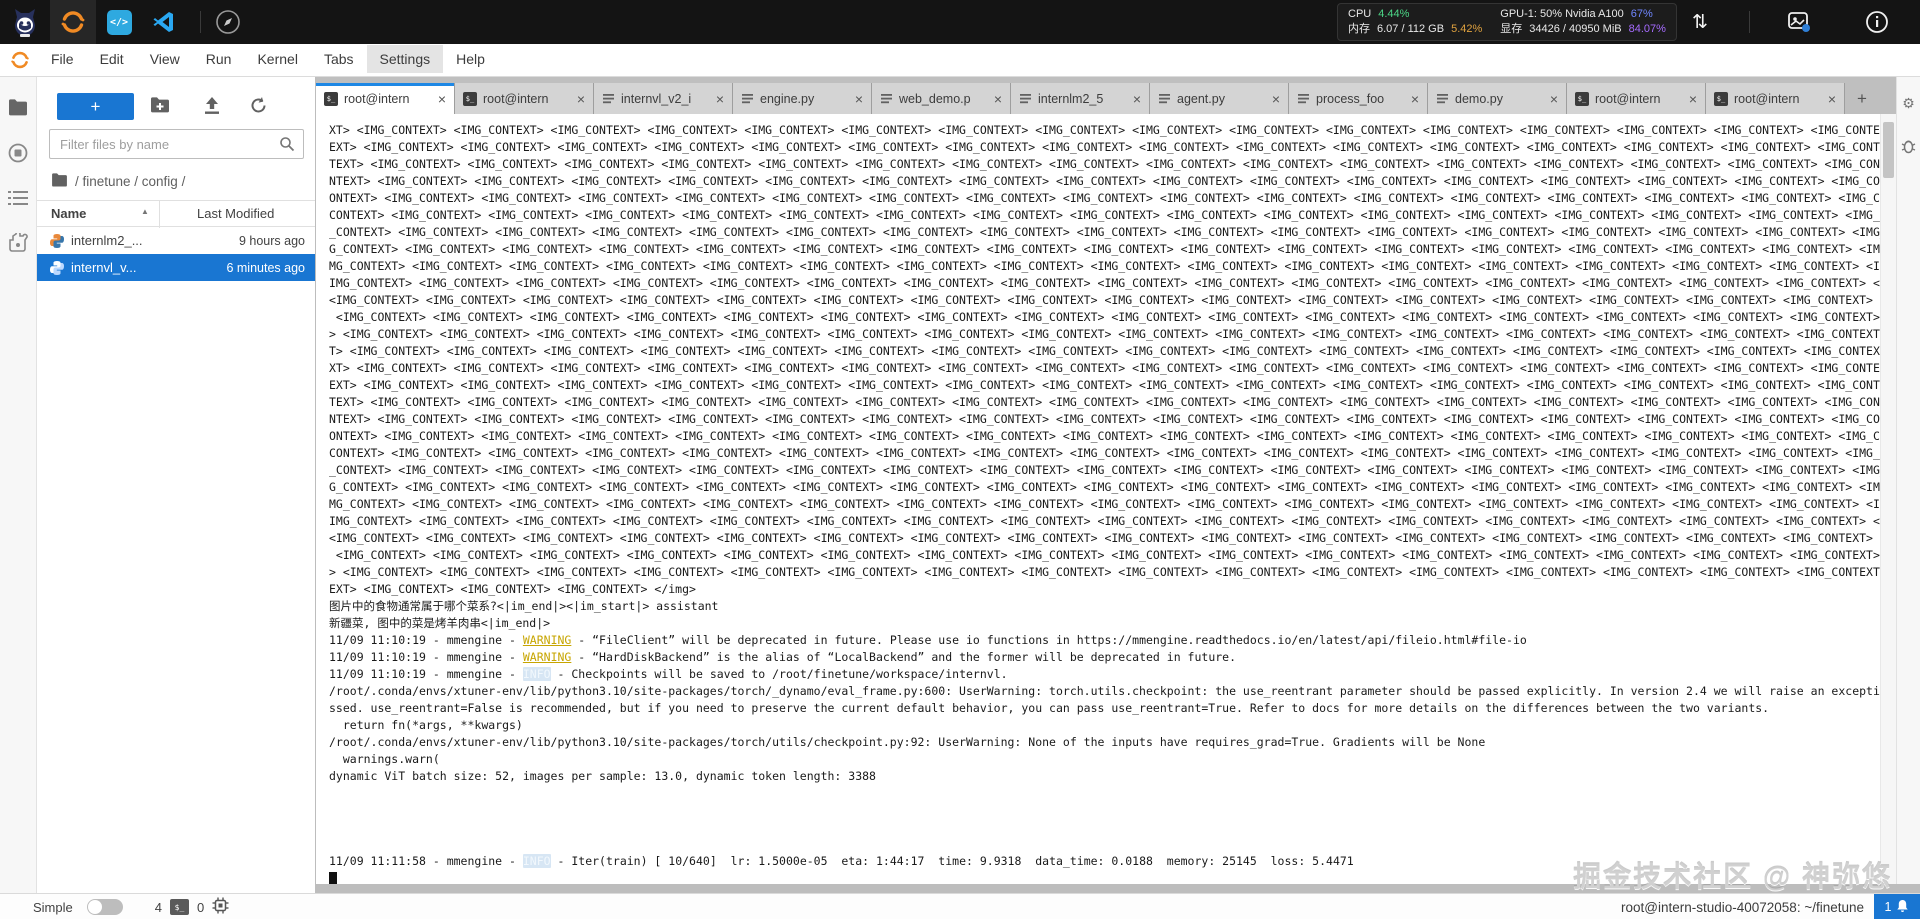  I want to click on tab-engine-py: engine.py ×, so click(802, 98).